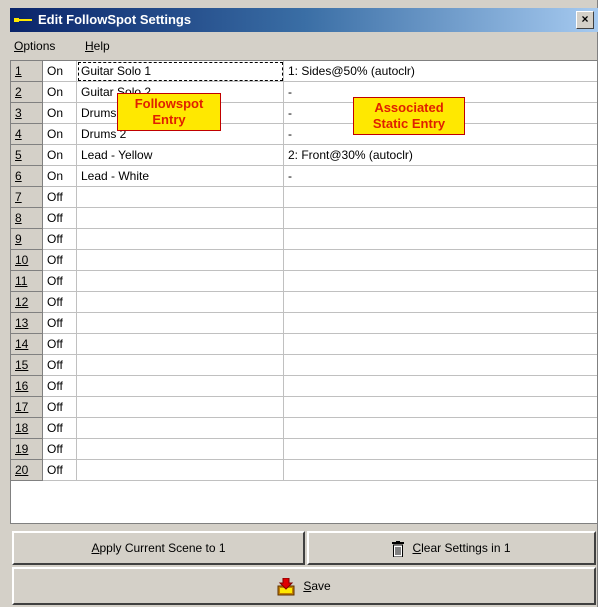  What do you see at coordinates (27, 92) in the screenshot?
I see `row-number: 2` at bounding box center [27, 92].